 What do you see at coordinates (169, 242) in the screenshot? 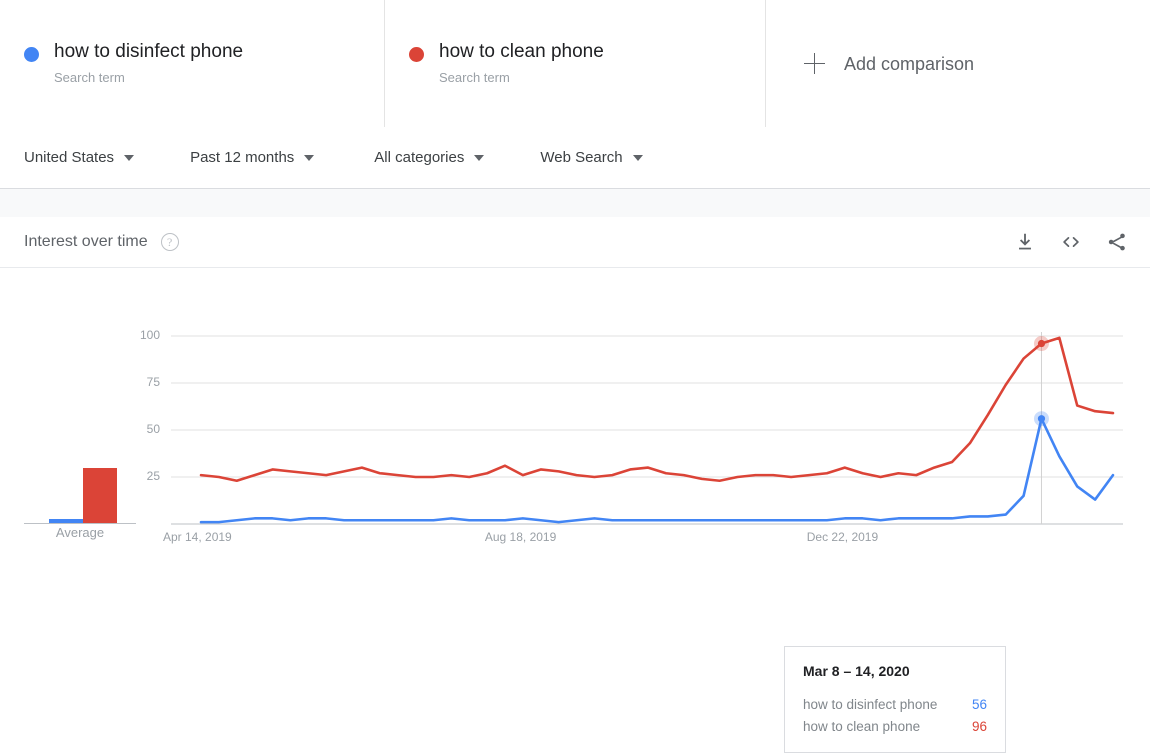
I see `help-icon: ?` at bounding box center [169, 242].